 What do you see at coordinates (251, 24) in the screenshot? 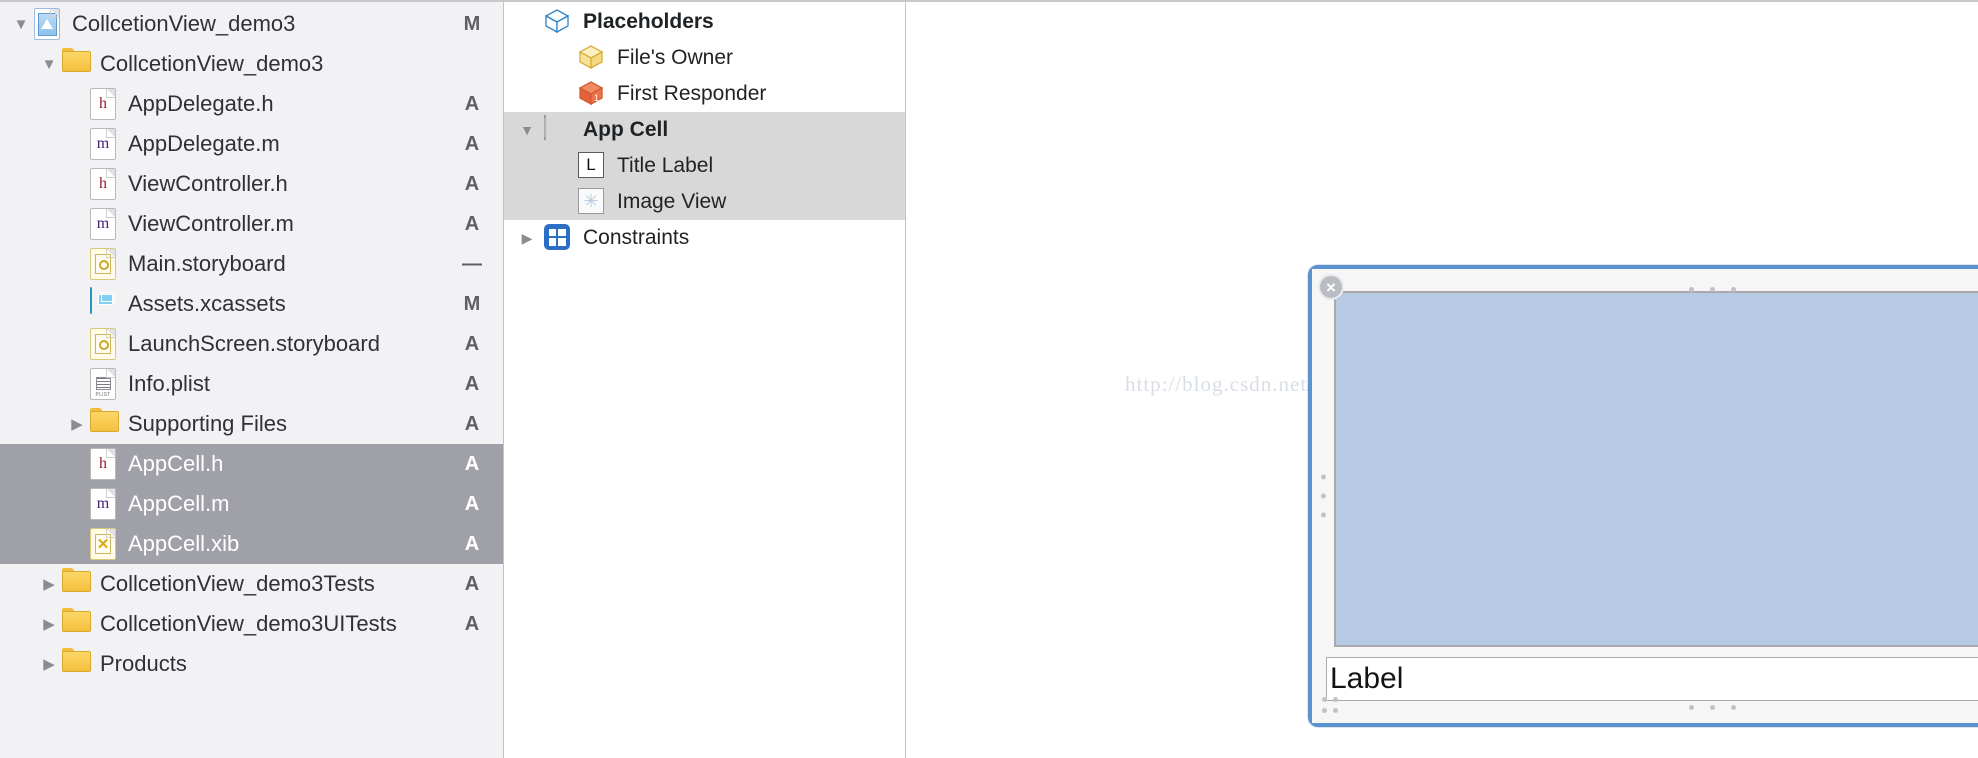
I see `file-tree-row: CollcetionView_demo3 M` at bounding box center [251, 24].